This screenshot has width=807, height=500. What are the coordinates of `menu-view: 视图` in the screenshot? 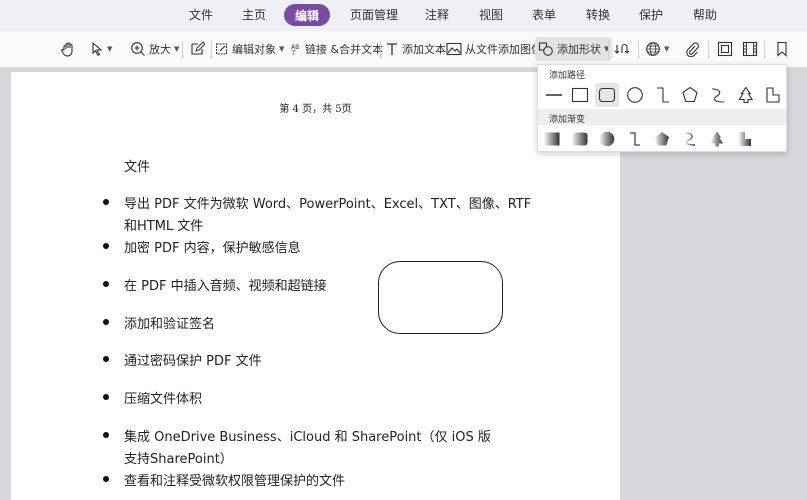 It's located at (491, 14).